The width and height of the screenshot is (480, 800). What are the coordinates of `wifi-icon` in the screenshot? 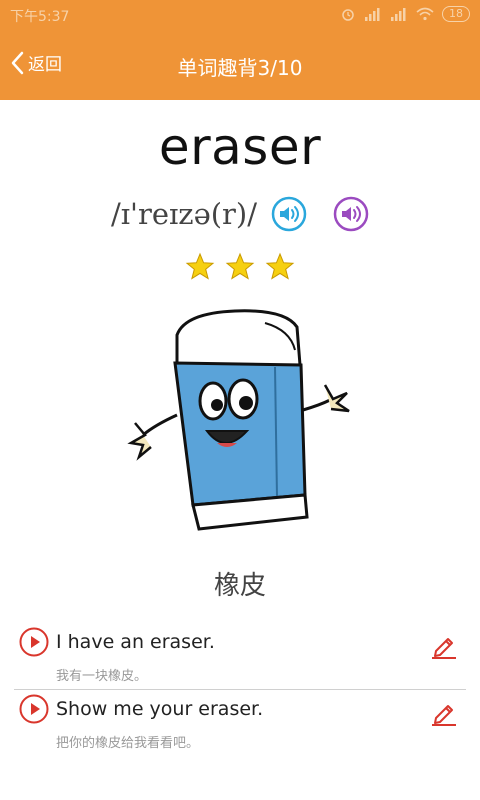 It's located at (425, 14).